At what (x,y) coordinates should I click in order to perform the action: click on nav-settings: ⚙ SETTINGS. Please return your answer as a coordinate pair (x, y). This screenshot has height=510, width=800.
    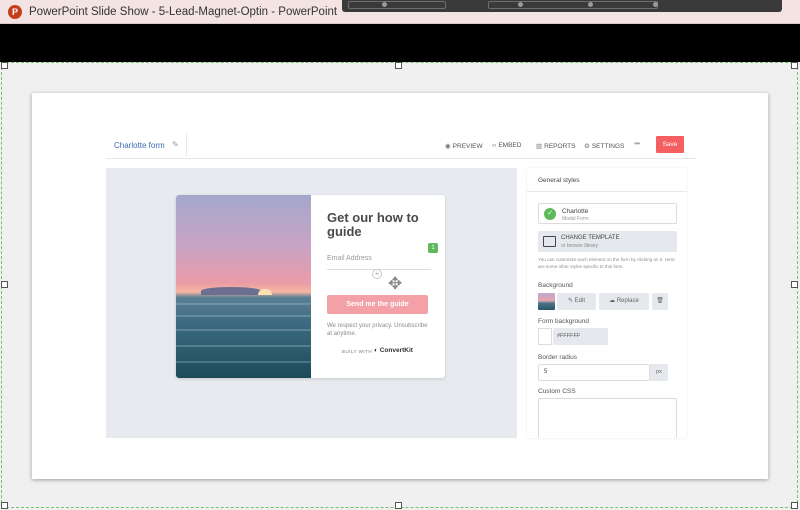
    Looking at the image, I should click on (604, 146).